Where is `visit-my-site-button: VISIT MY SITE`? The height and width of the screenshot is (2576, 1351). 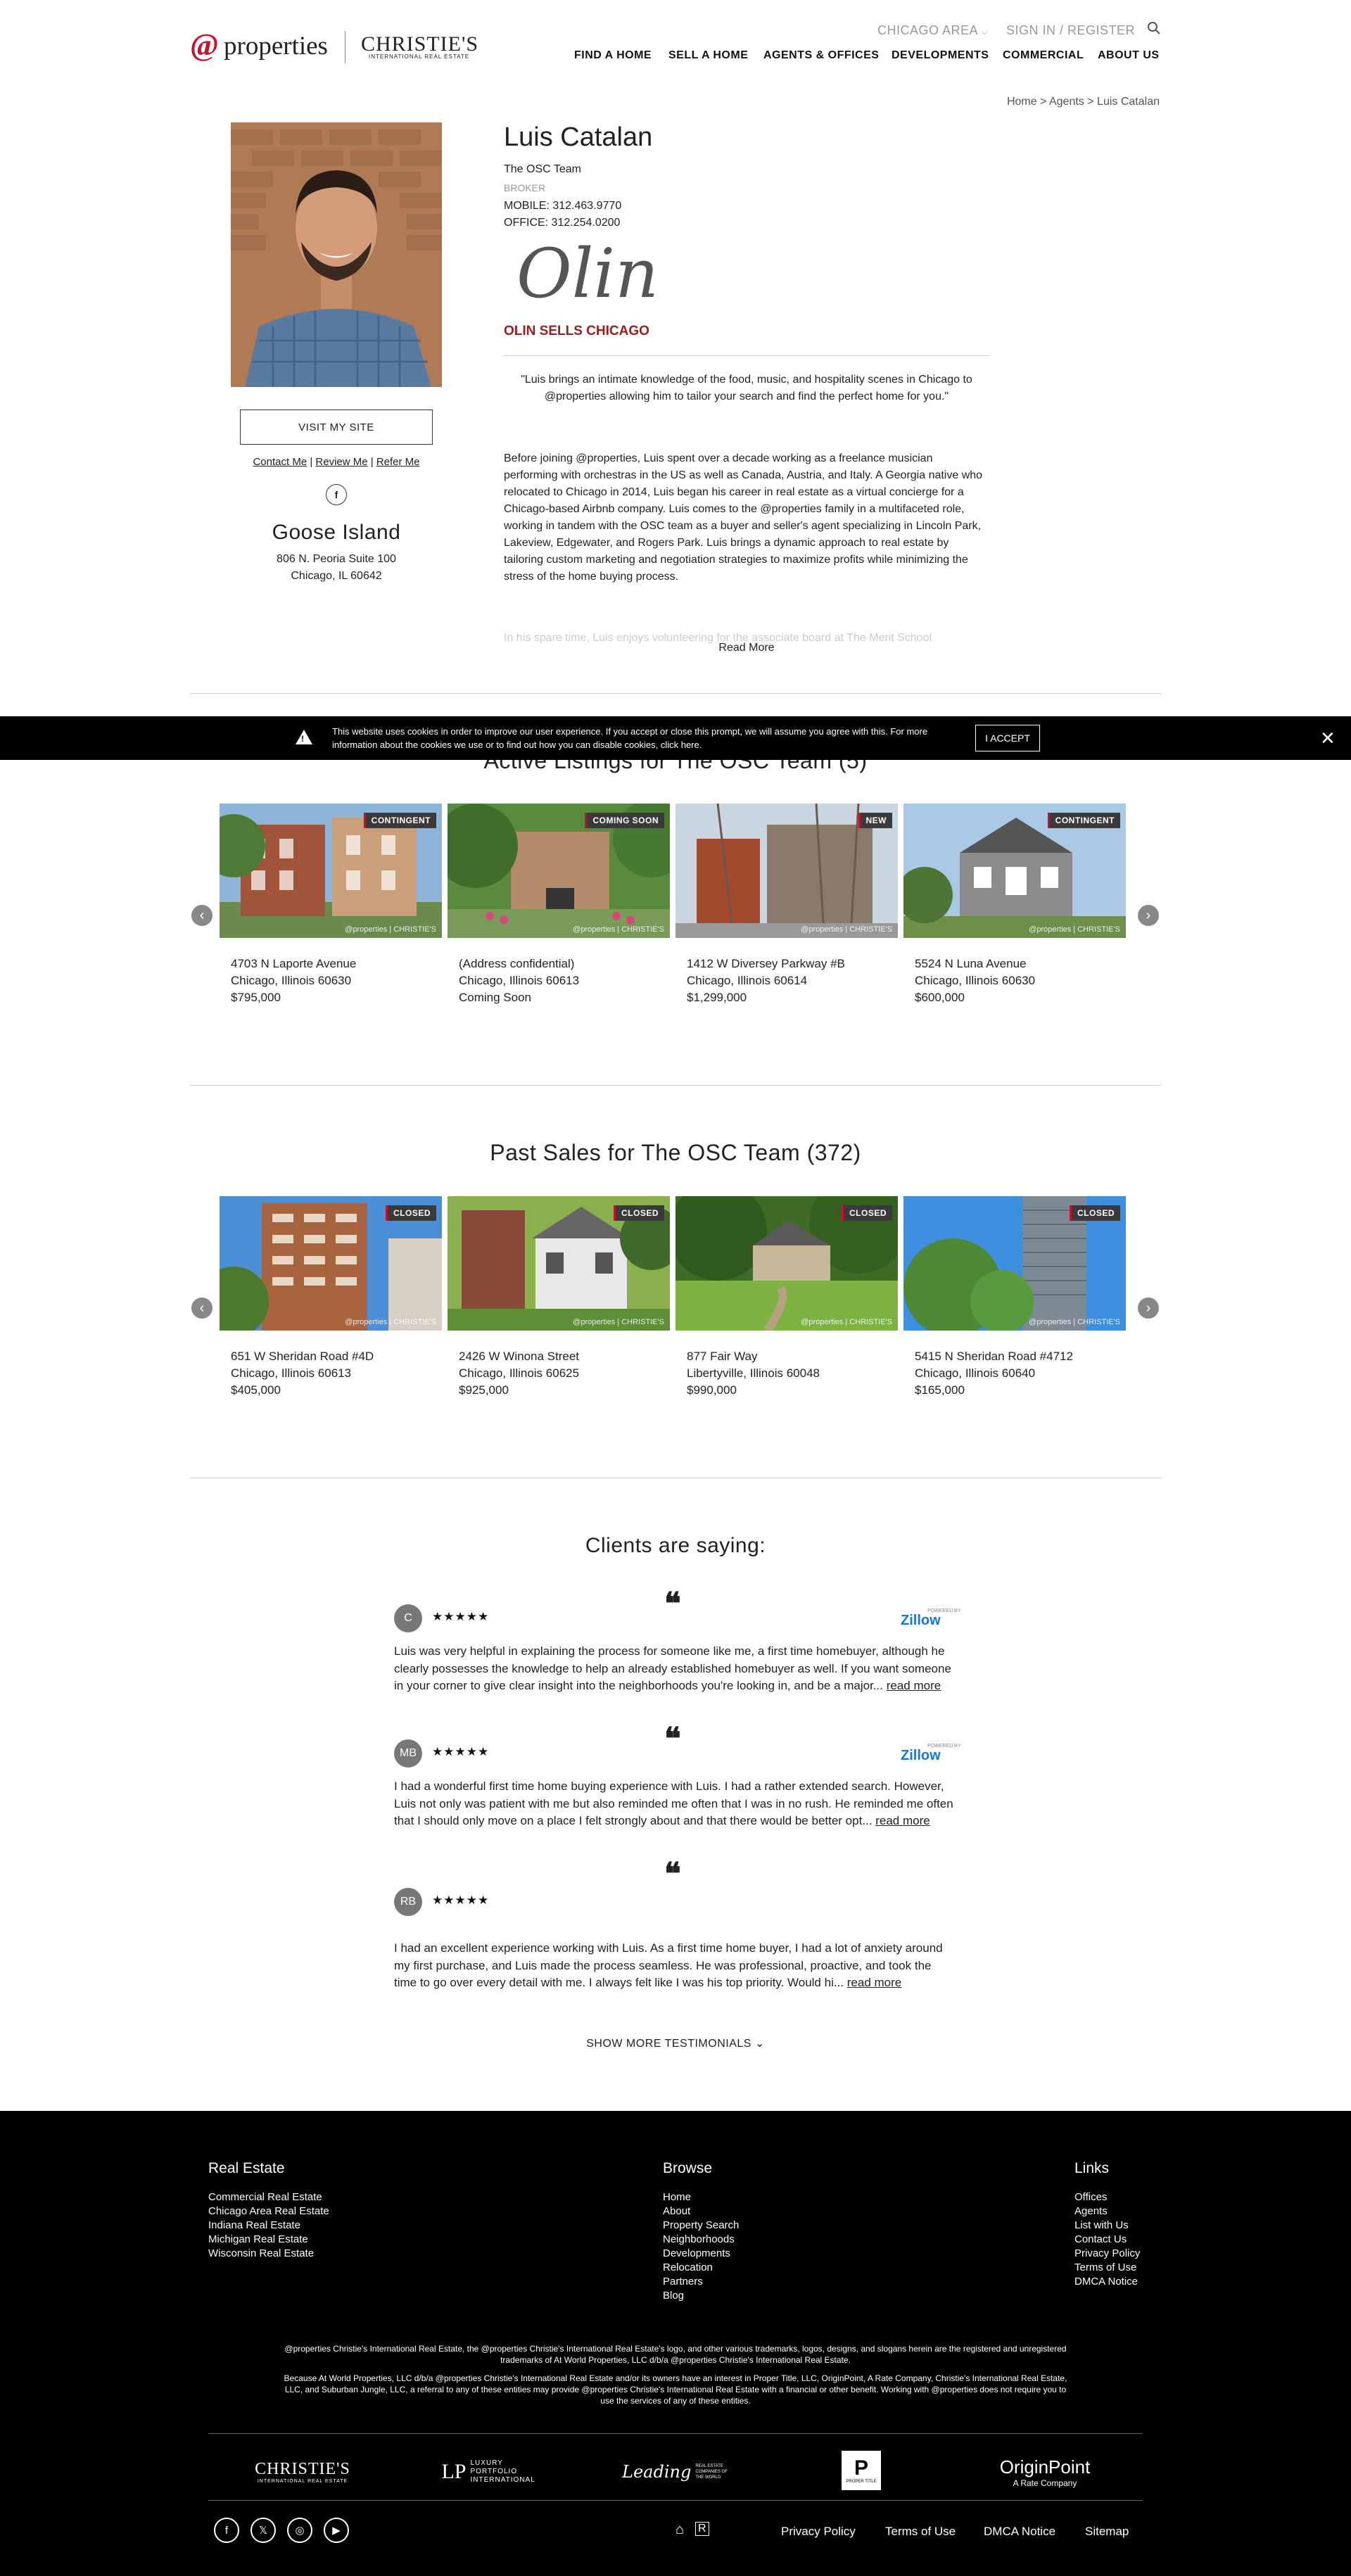 visit-my-site-button: VISIT MY SITE is located at coordinates (336, 427).